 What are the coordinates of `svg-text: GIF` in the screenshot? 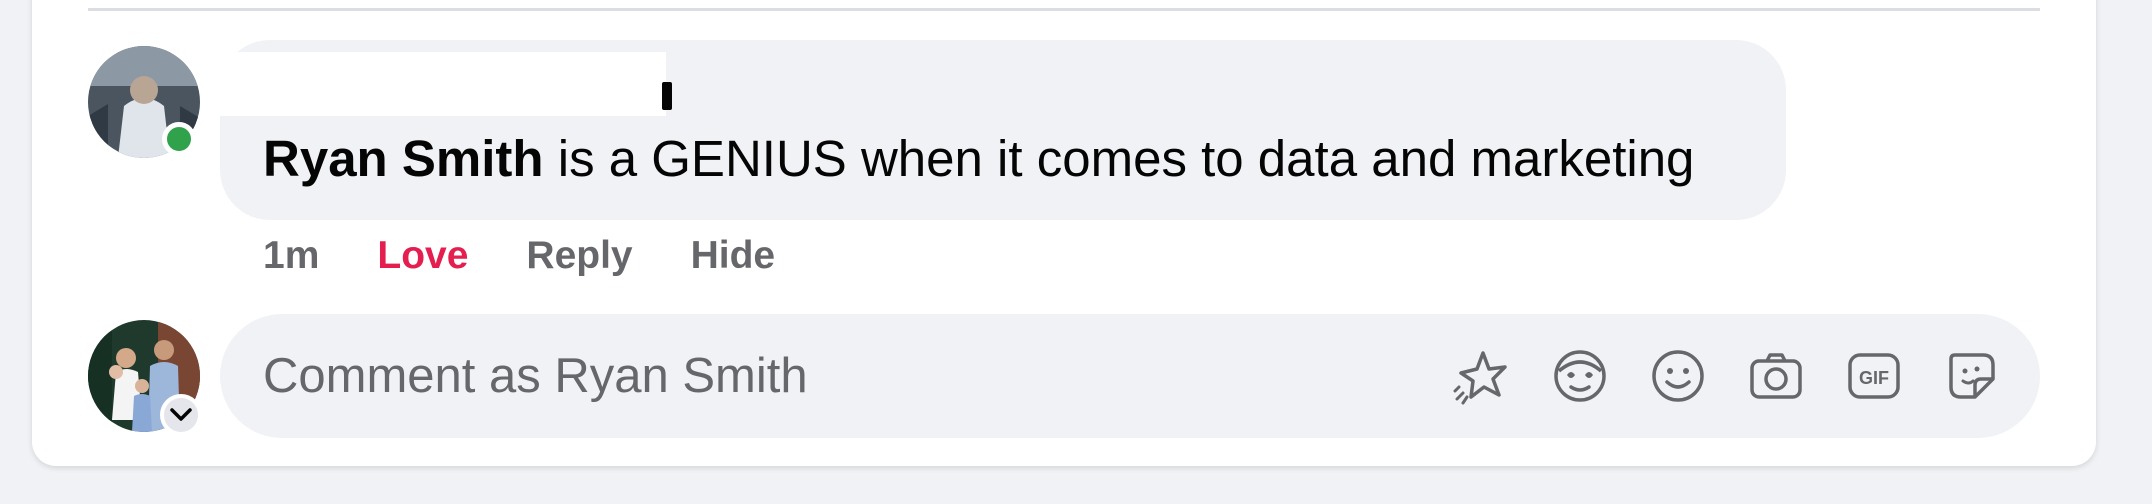 It's located at (1874, 378).